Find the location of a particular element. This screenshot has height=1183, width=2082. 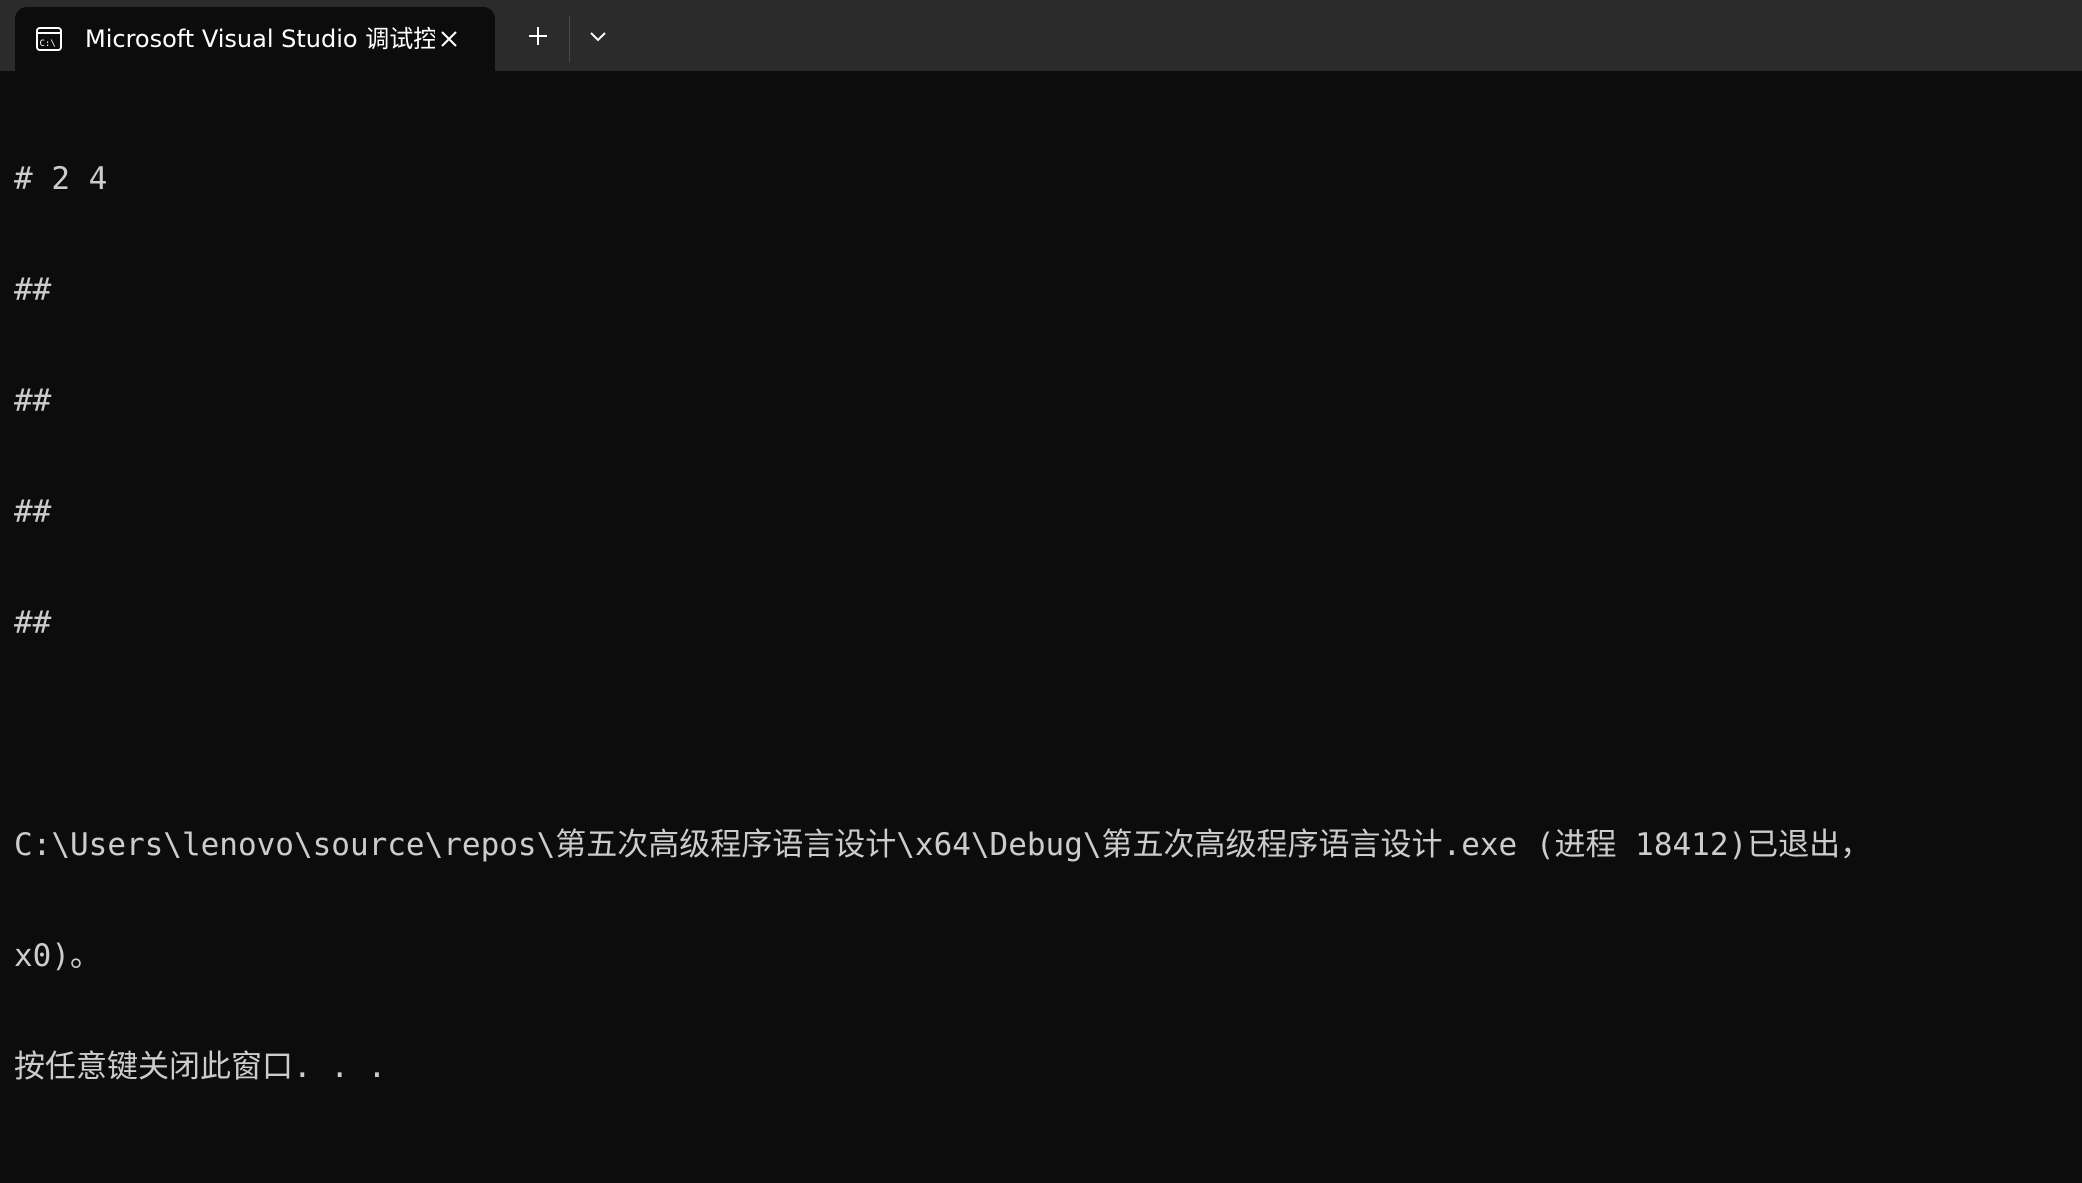

svg-text: C:\ is located at coordinates (48, 44).